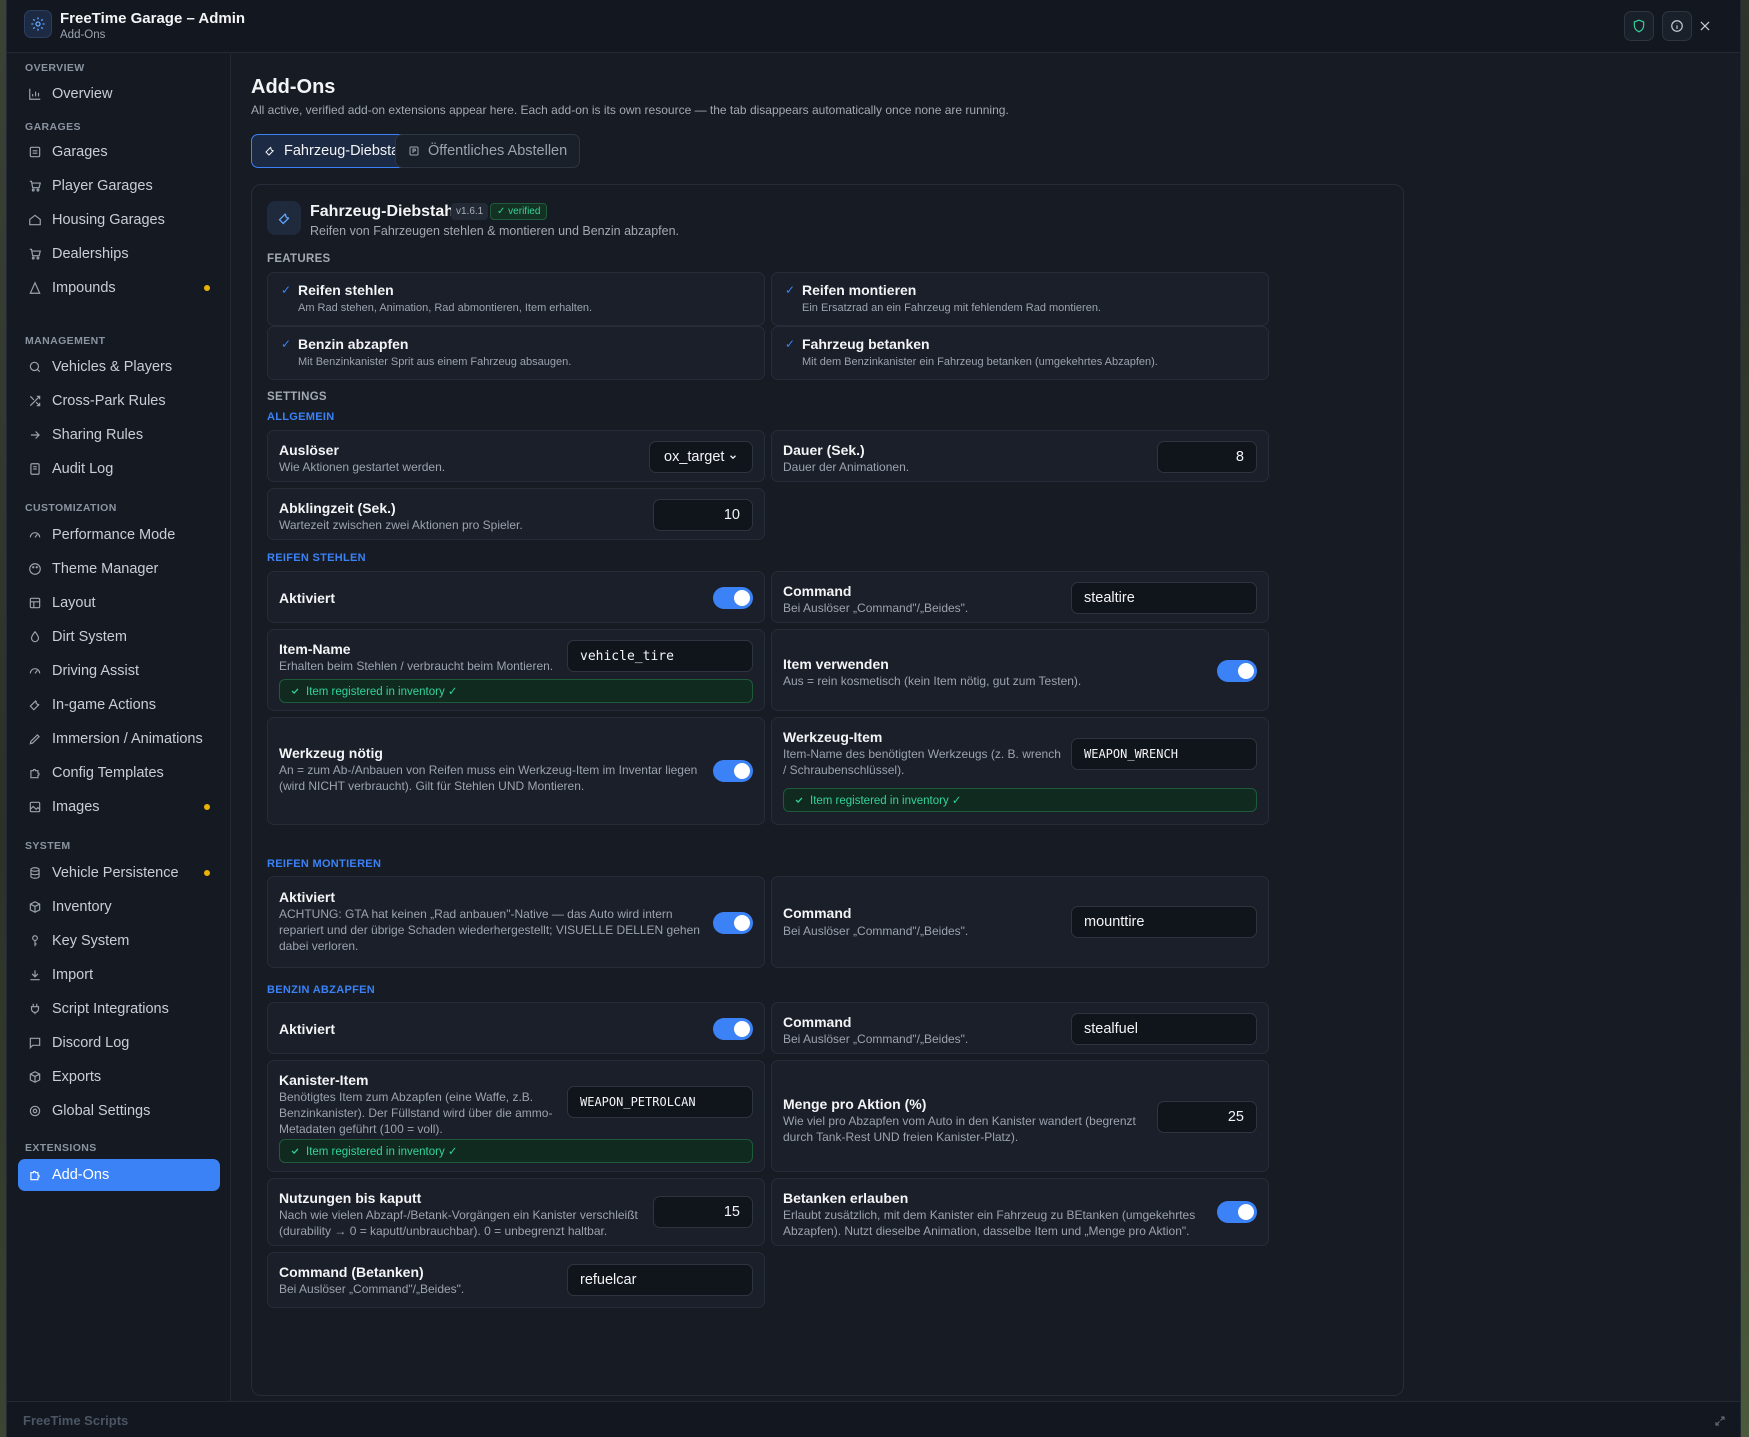 This screenshot has height=1437, width=1749. What do you see at coordinates (119, 367) in the screenshot?
I see `sidebar-item-vehicles-players: Vehicles & Players` at bounding box center [119, 367].